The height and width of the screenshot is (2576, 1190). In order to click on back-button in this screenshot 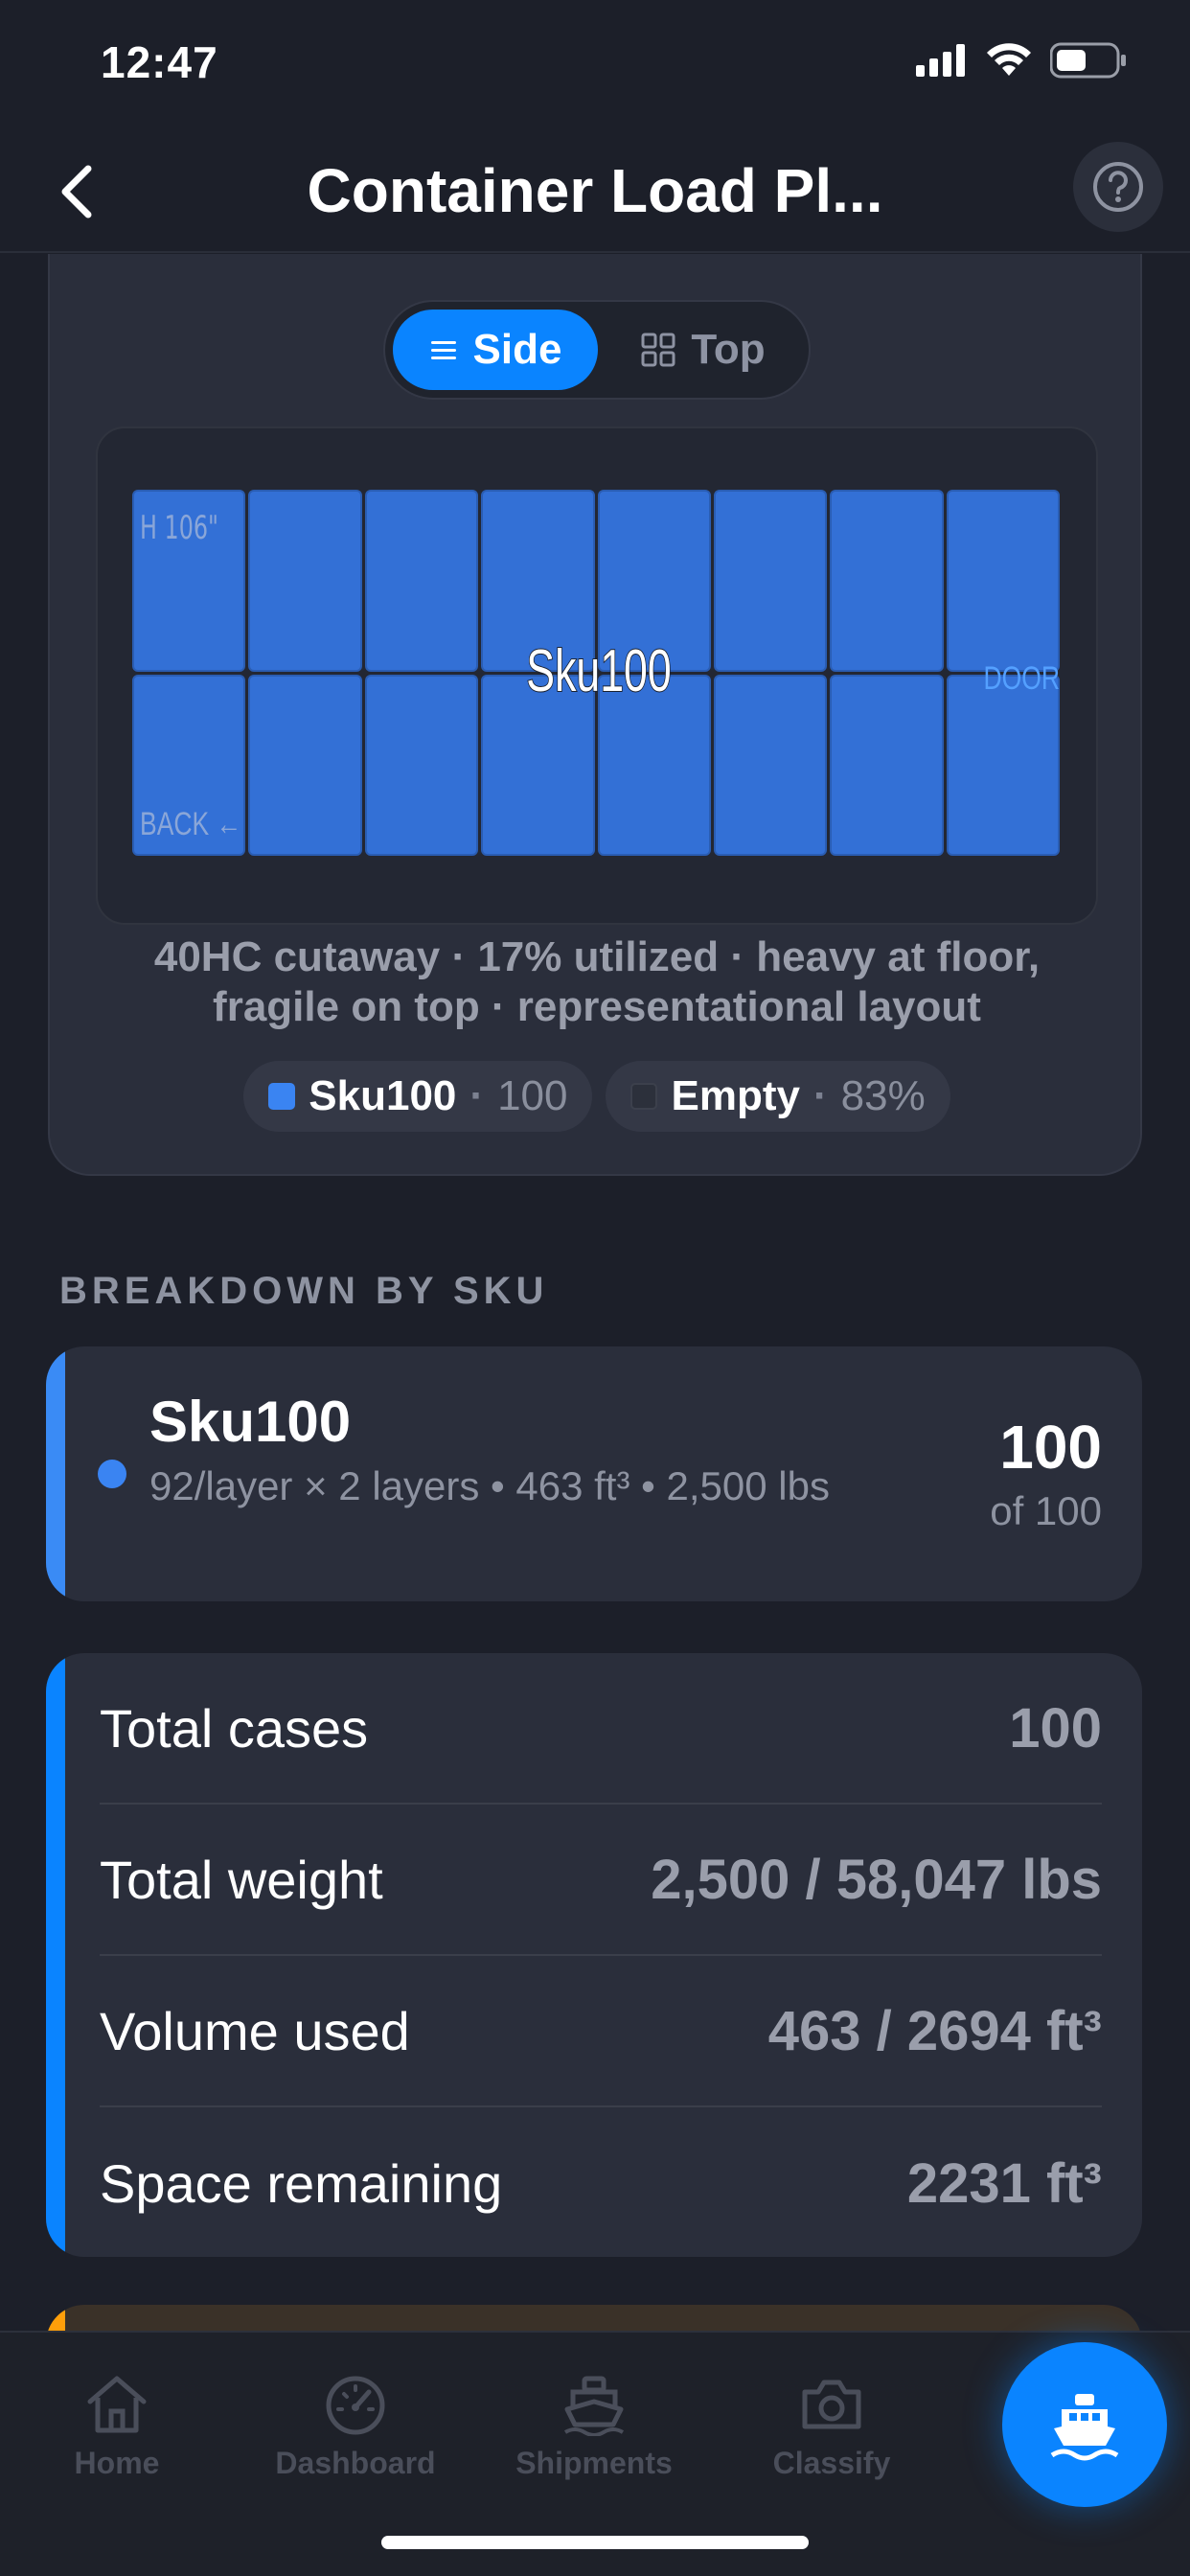, I will do `click(76, 191)`.